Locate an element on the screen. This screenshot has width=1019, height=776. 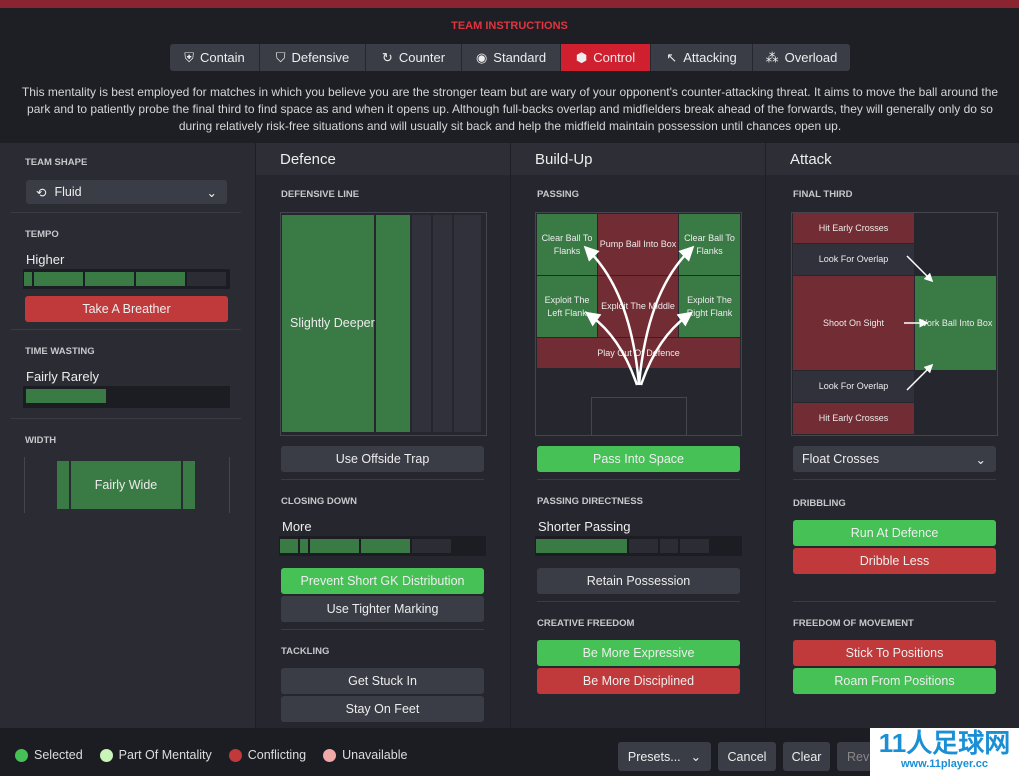
use-offside-trap-button: Use Offside Trap is located at coordinates (382, 459).